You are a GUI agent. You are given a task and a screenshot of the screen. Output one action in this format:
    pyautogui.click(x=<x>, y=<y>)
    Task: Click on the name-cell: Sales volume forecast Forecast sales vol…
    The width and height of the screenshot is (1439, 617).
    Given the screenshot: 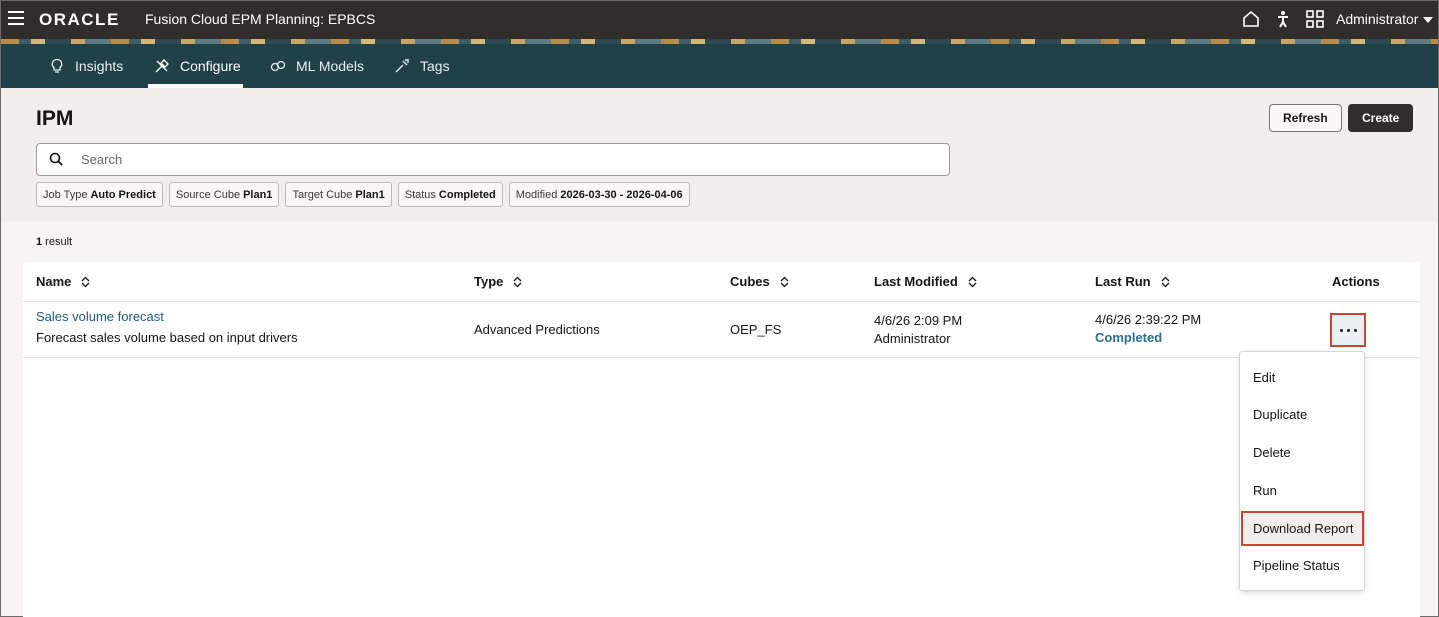 What is the action you would take?
    pyautogui.click(x=167, y=327)
    